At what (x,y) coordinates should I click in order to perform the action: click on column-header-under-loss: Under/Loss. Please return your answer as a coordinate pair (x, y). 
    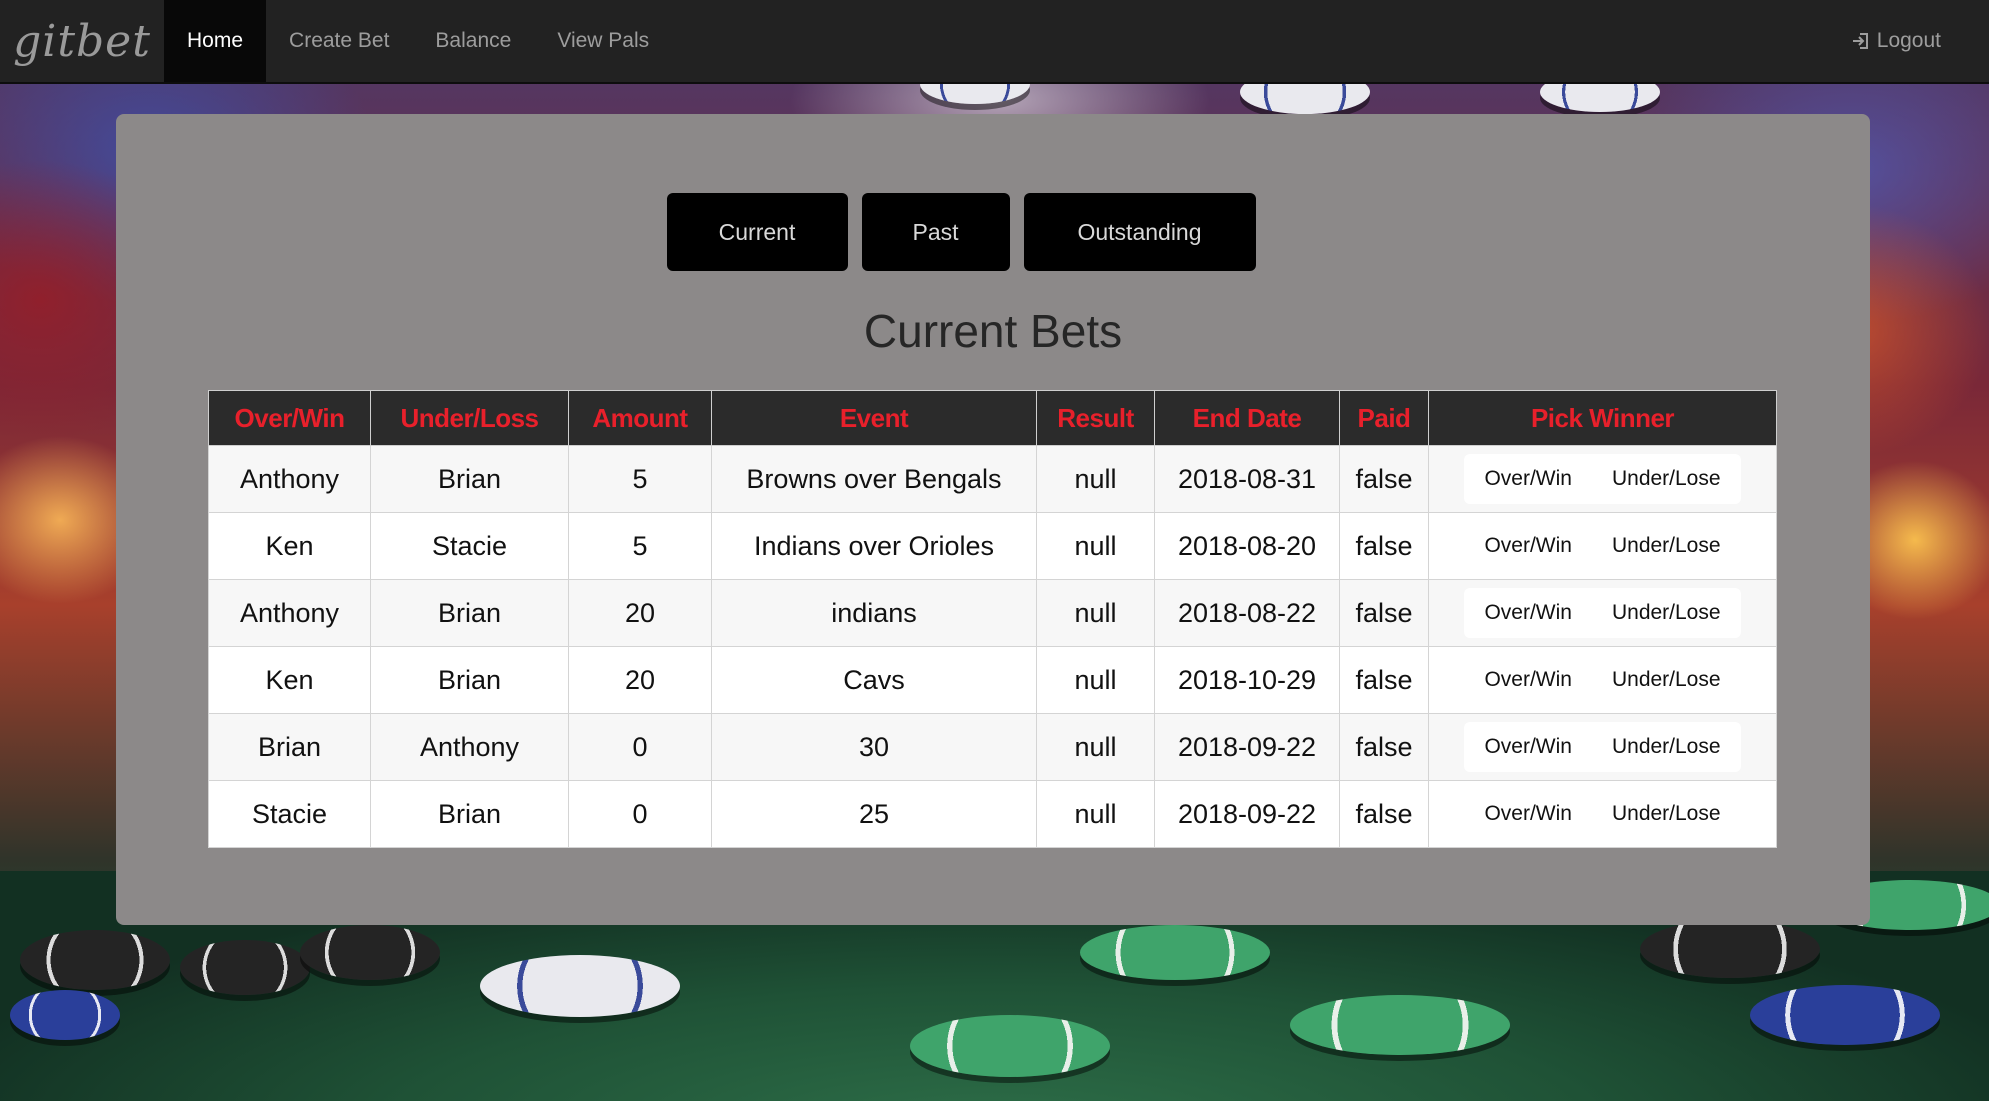
    Looking at the image, I should click on (469, 418).